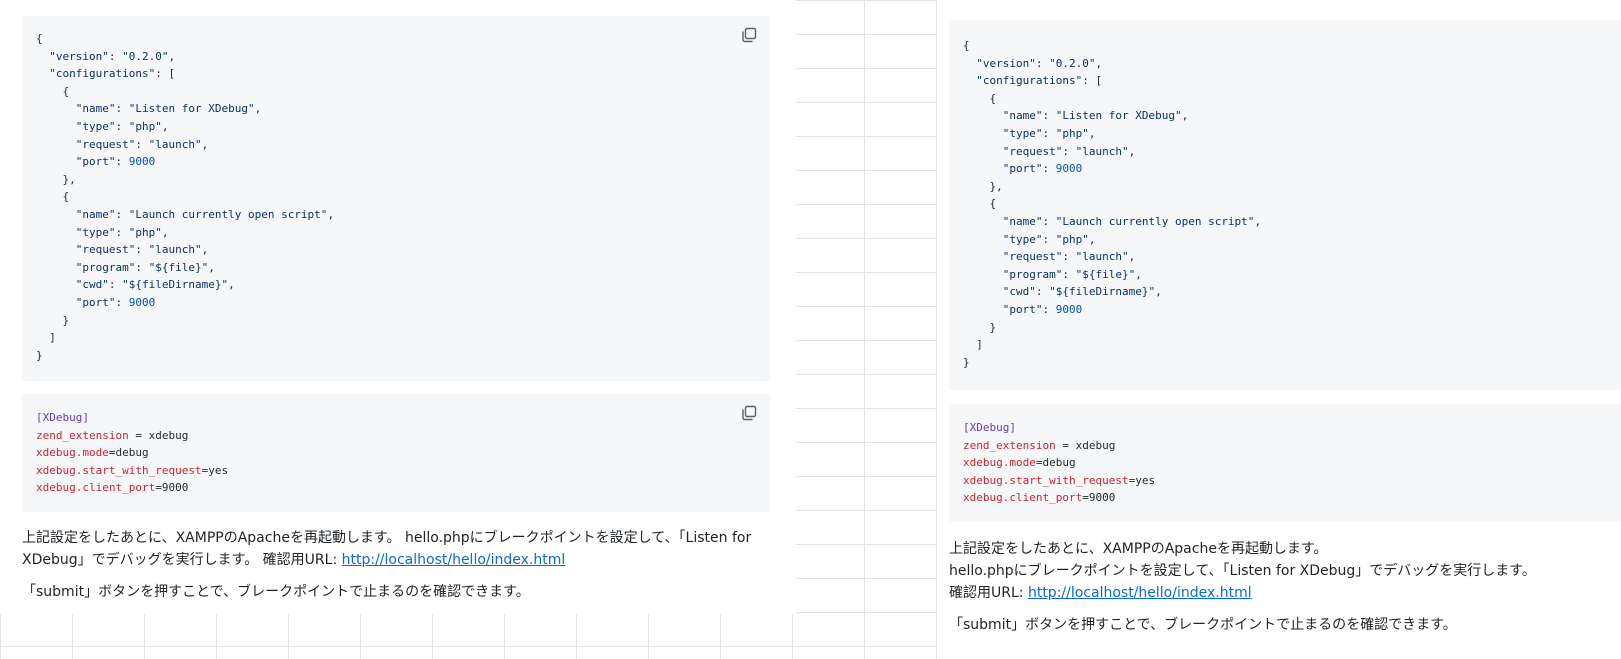  Describe the element at coordinates (46, 337) in the screenshot. I see `code-line: ]` at that location.